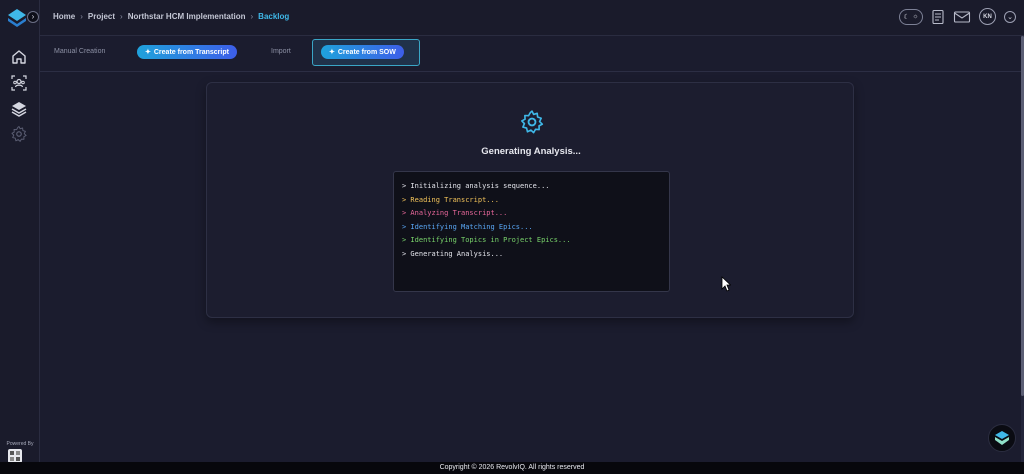 Image resolution: width=1024 pixels, height=474 pixels. Describe the element at coordinates (19, 134) in the screenshot. I see `settings-gear-icon` at that location.